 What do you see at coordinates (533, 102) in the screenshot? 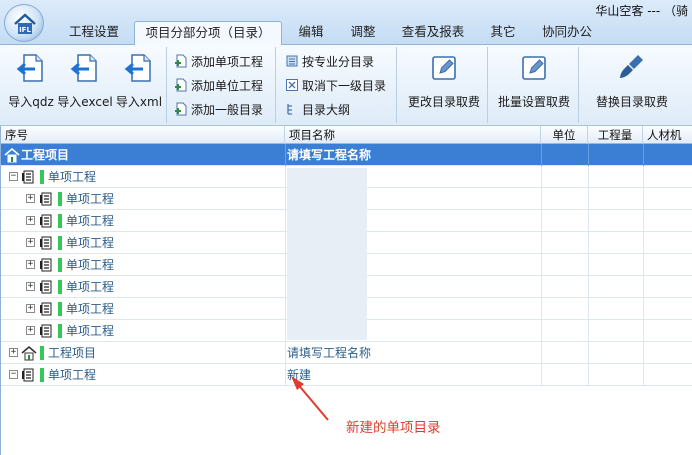
I see `batch-set-fee-label: 批量设置取费` at bounding box center [533, 102].